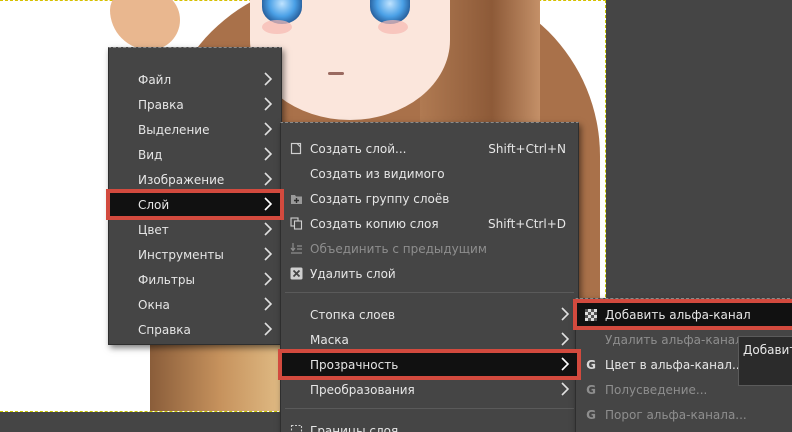 Image resolution: width=792 pixels, height=432 pixels. Describe the element at coordinates (429, 389) in the screenshot. I see `menu-item-transform: Преобразования` at that location.